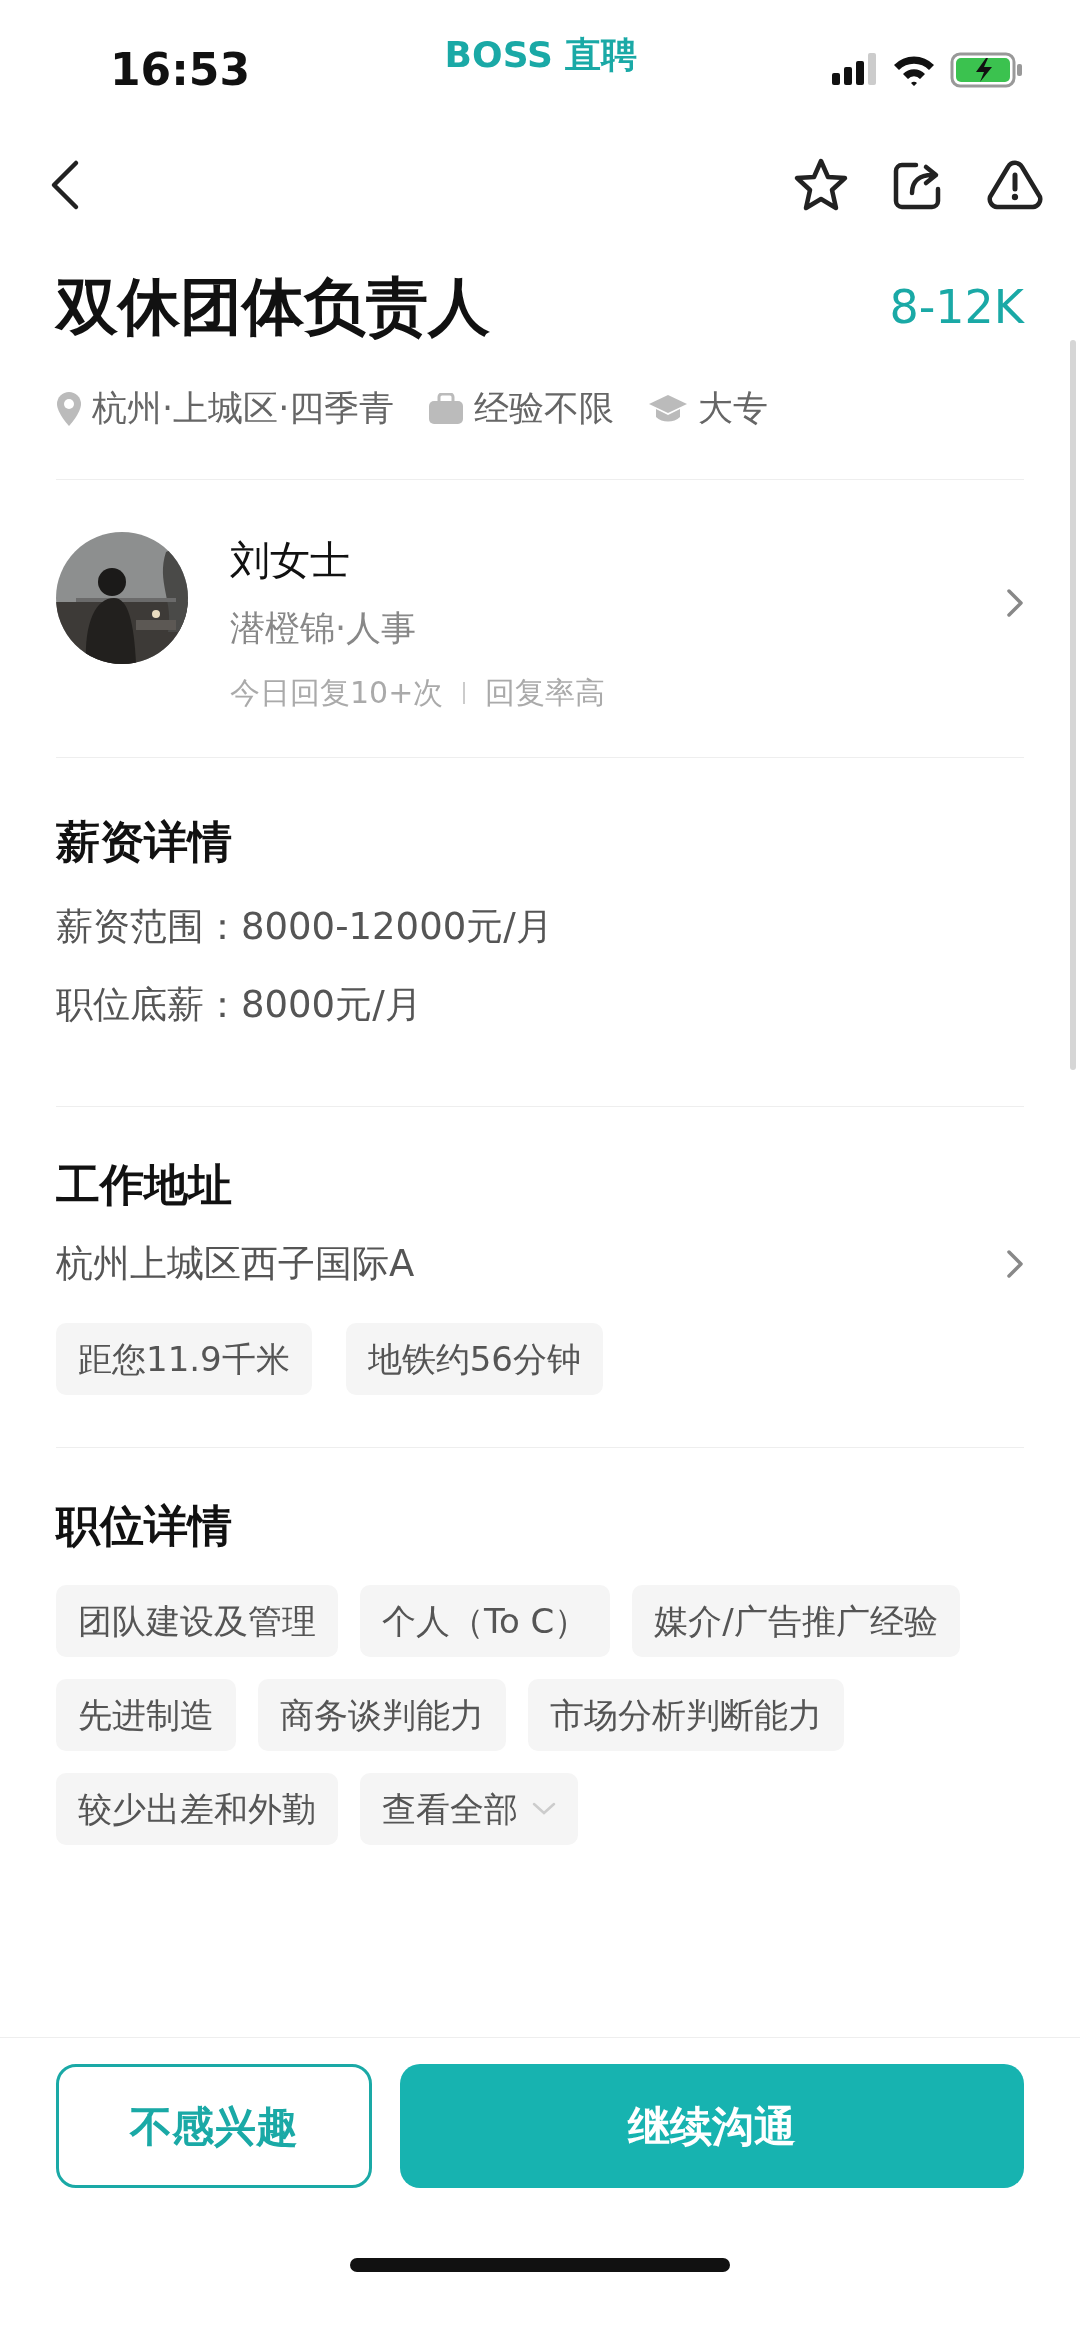 The image size is (1080, 2337). I want to click on job-title: 双休团体负责人, so click(273, 307).